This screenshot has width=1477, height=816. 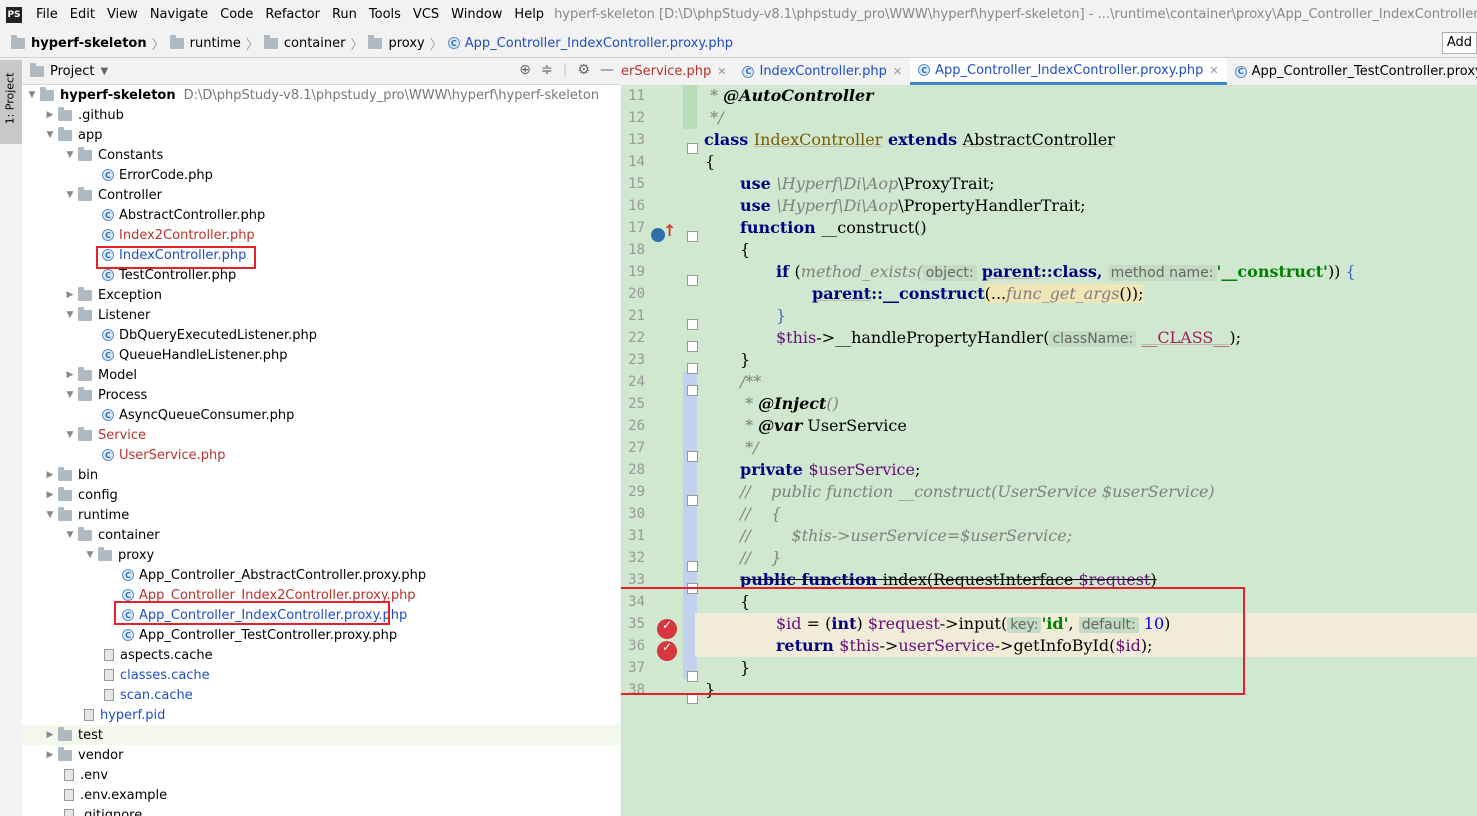 What do you see at coordinates (321, 695) in the screenshot?
I see `tree-item-scan-cache: scan.cache` at bounding box center [321, 695].